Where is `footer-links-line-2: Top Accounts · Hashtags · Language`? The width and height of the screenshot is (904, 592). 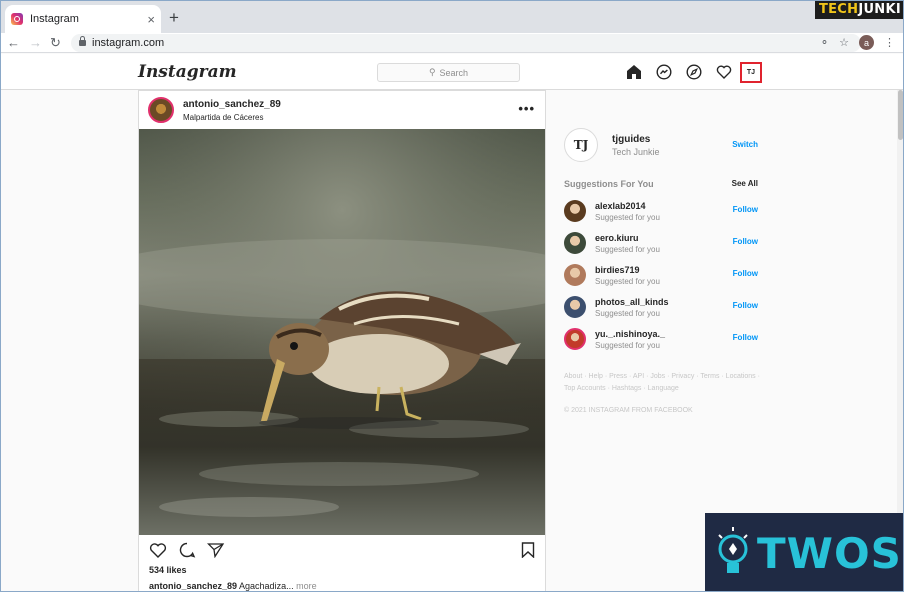
footer-links-line-2: Top Accounts · Hashtags · Language is located at coordinates (664, 389).